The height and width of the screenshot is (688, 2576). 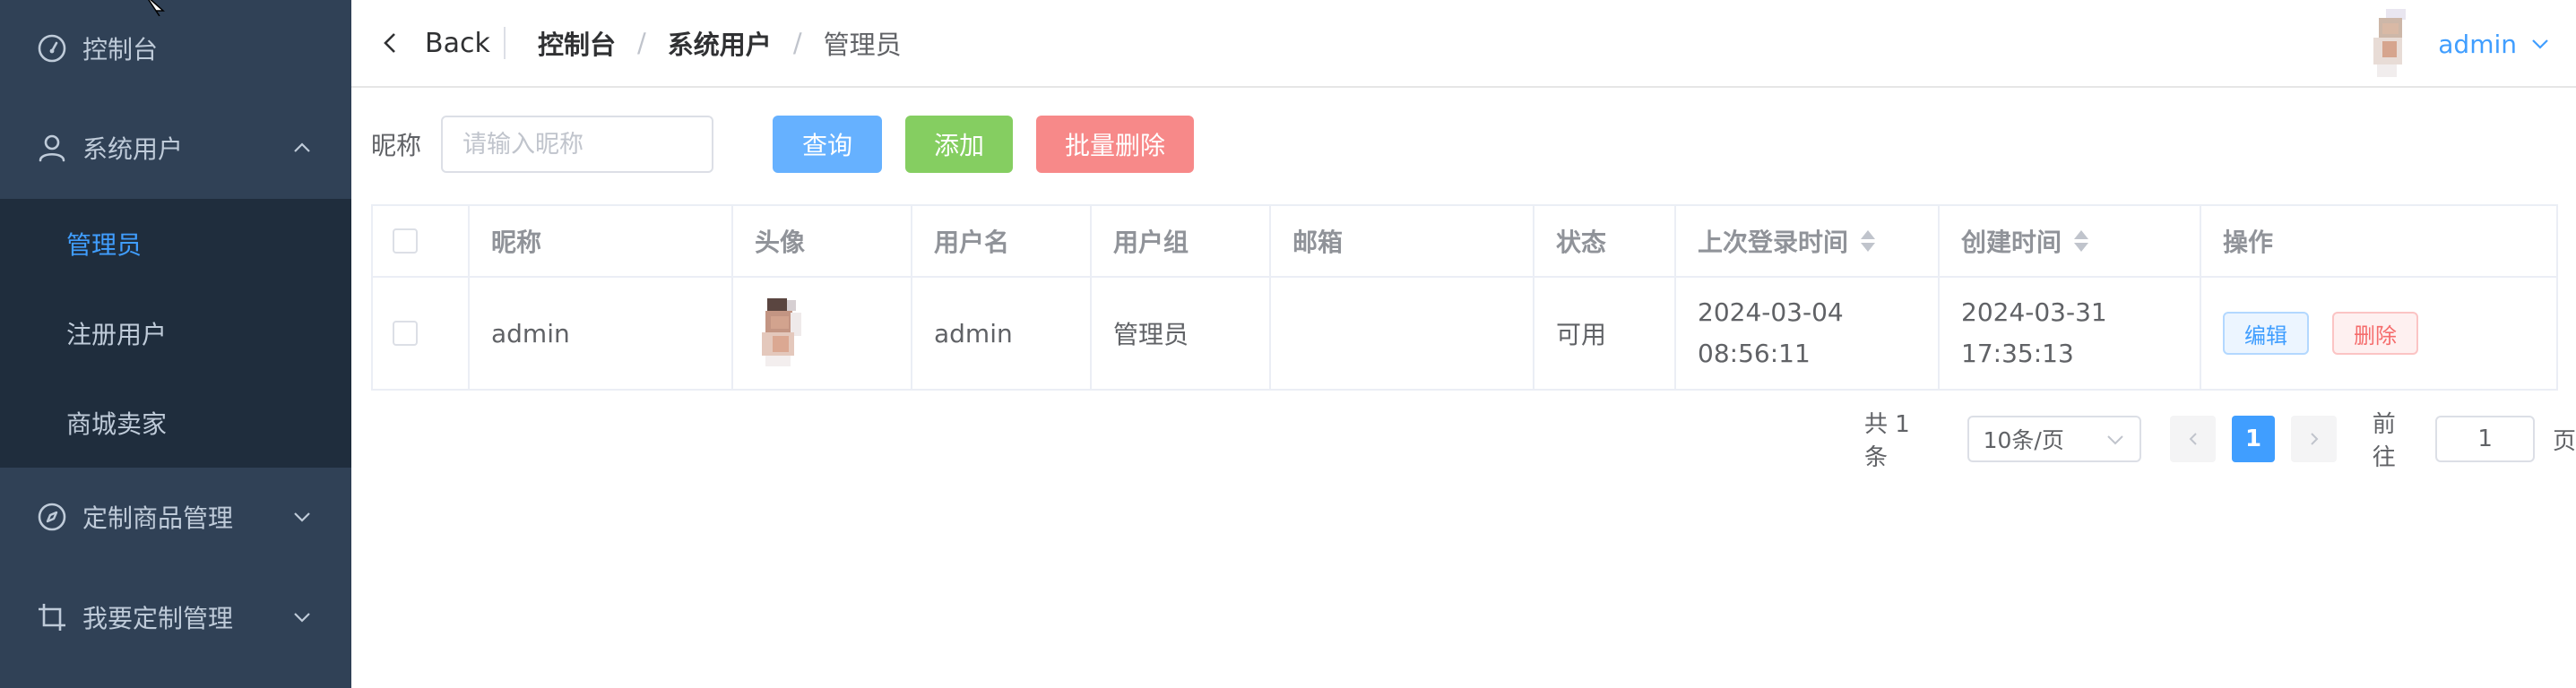 I want to click on column-header-label: 上次登录时间, so click(x=1773, y=243).